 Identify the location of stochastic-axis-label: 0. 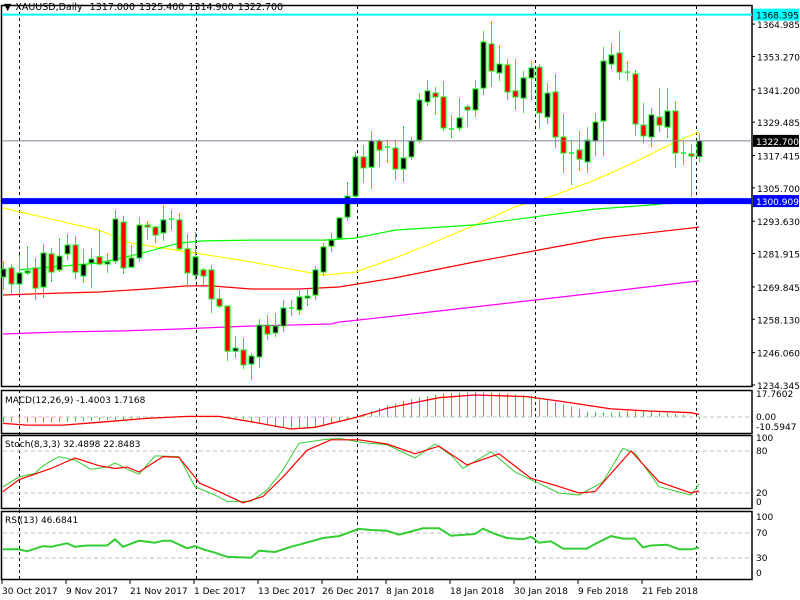
(759, 503).